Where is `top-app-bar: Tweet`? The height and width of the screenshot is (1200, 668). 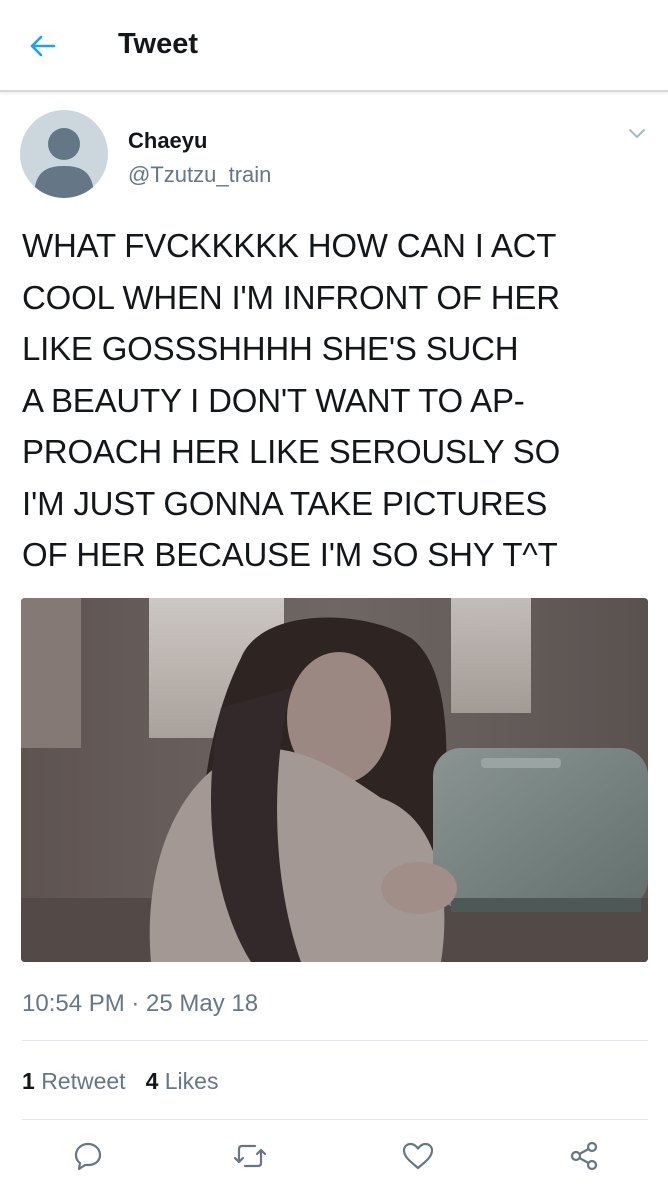
top-app-bar: Tweet is located at coordinates (334, 46).